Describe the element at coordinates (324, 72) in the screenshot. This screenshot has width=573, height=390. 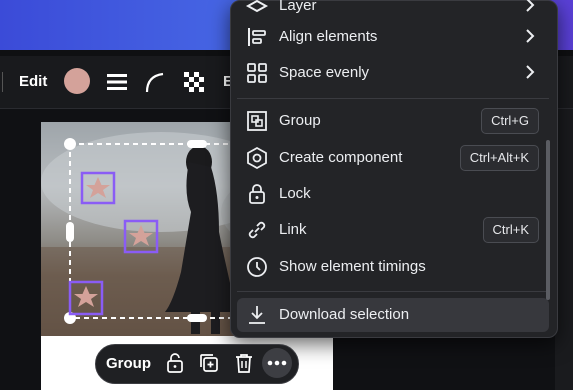
I see `menu-item-label: Space evenly` at that location.